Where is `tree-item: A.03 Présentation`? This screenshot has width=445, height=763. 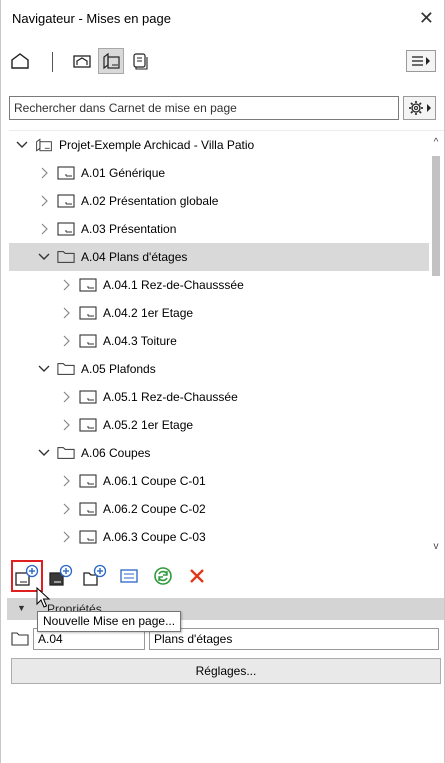
tree-item: A.03 Présentation is located at coordinates (219, 229).